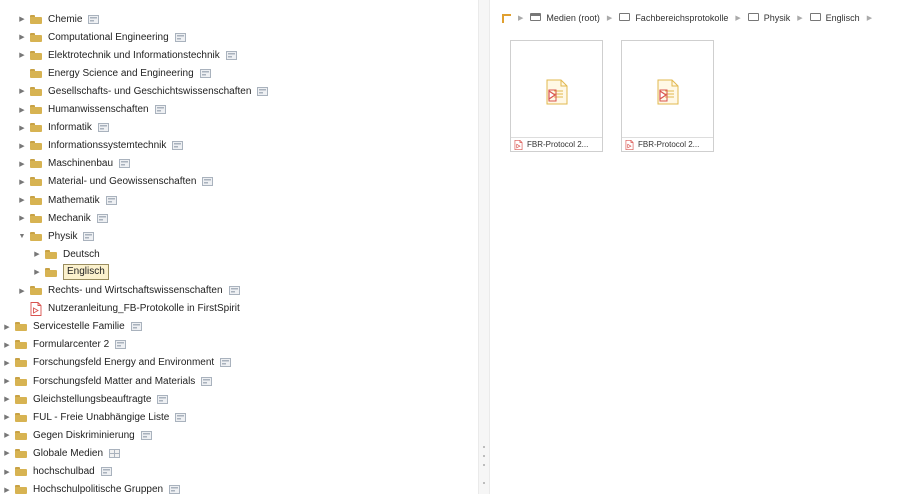  I want to click on tree-item-gleichstellungsbeauftragte: ▶ Gleichstellungsbeauftragte, so click(85, 399).